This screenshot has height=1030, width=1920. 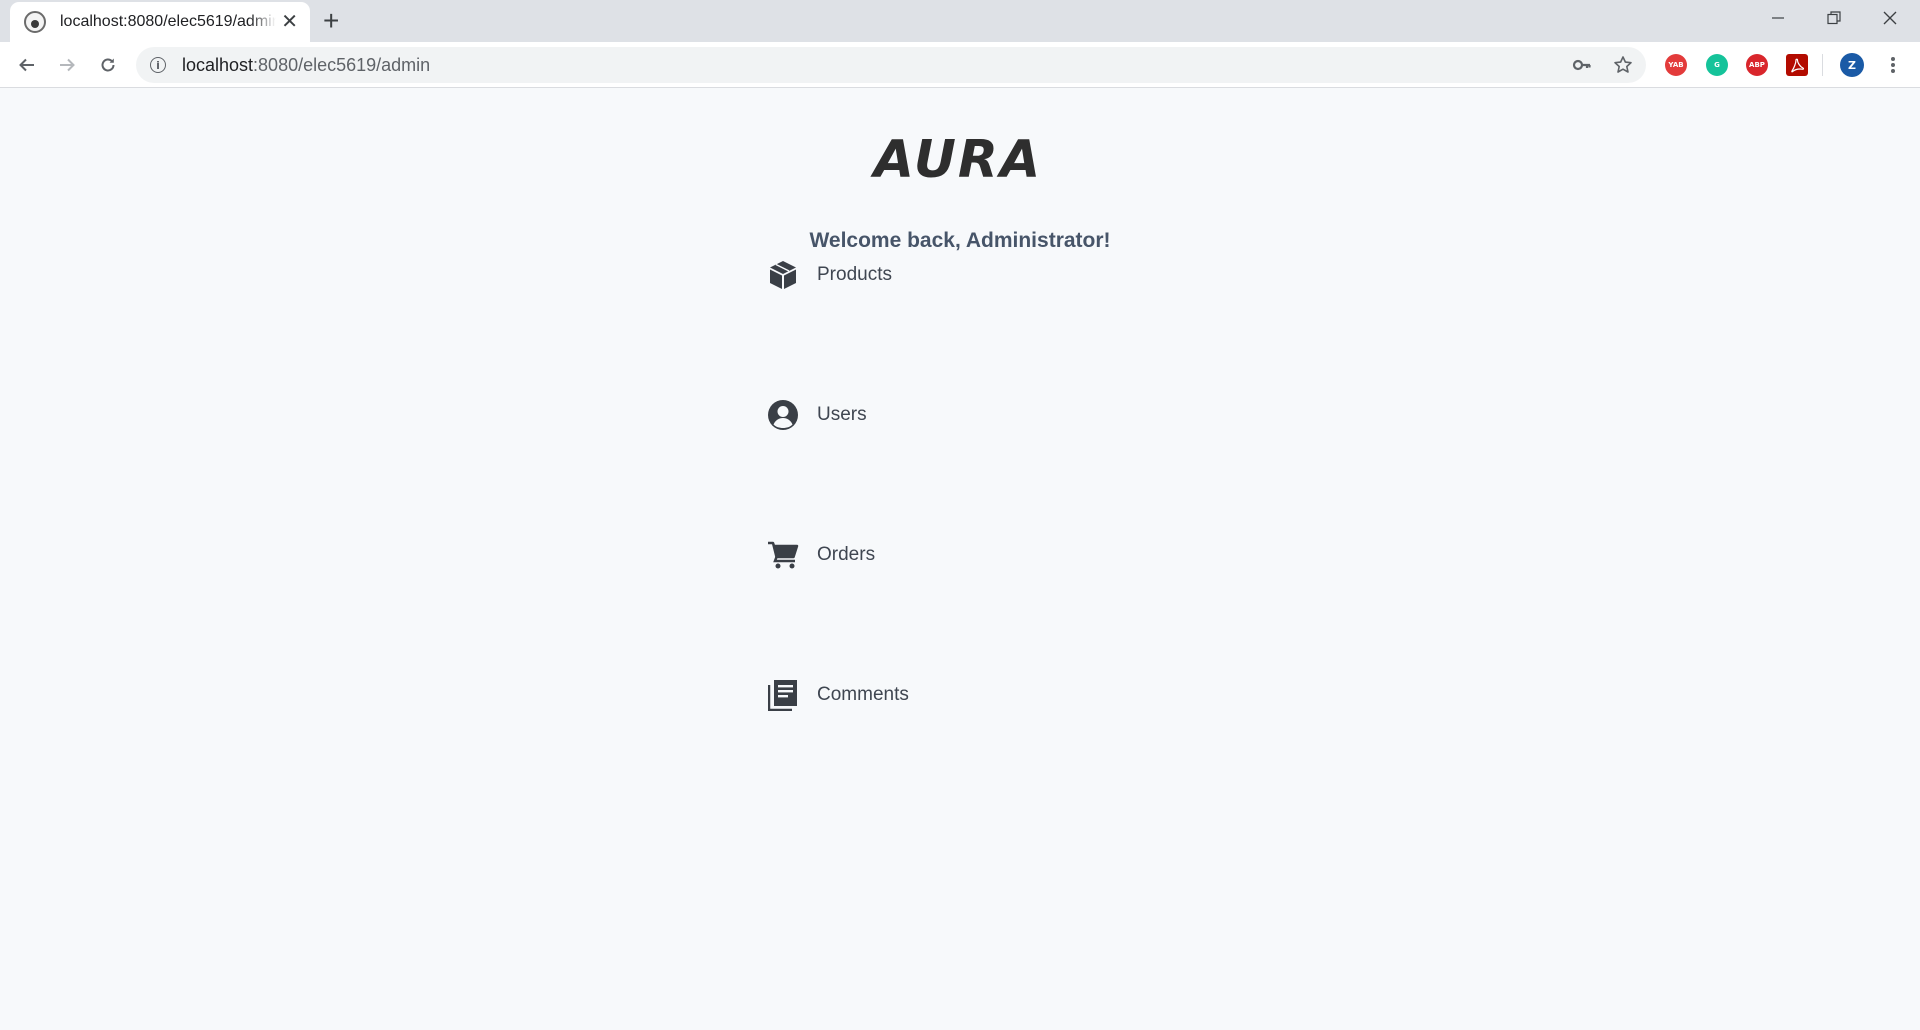 What do you see at coordinates (342, 64) in the screenshot?
I see `url-path: :8080/elec5619/admin` at bounding box center [342, 64].